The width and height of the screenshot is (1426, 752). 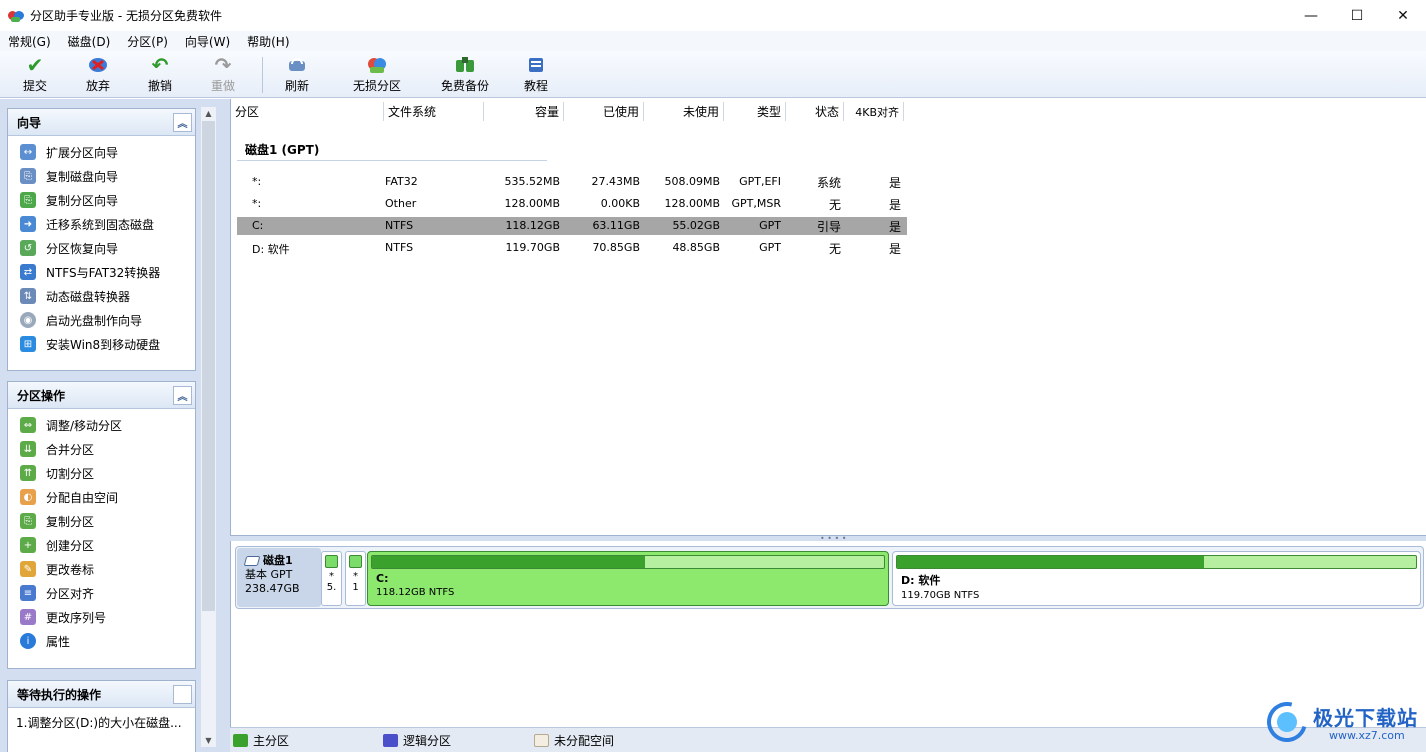 What do you see at coordinates (35, 74) in the screenshot?
I see `submit-button: ✔ 提交` at bounding box center [35, 74].